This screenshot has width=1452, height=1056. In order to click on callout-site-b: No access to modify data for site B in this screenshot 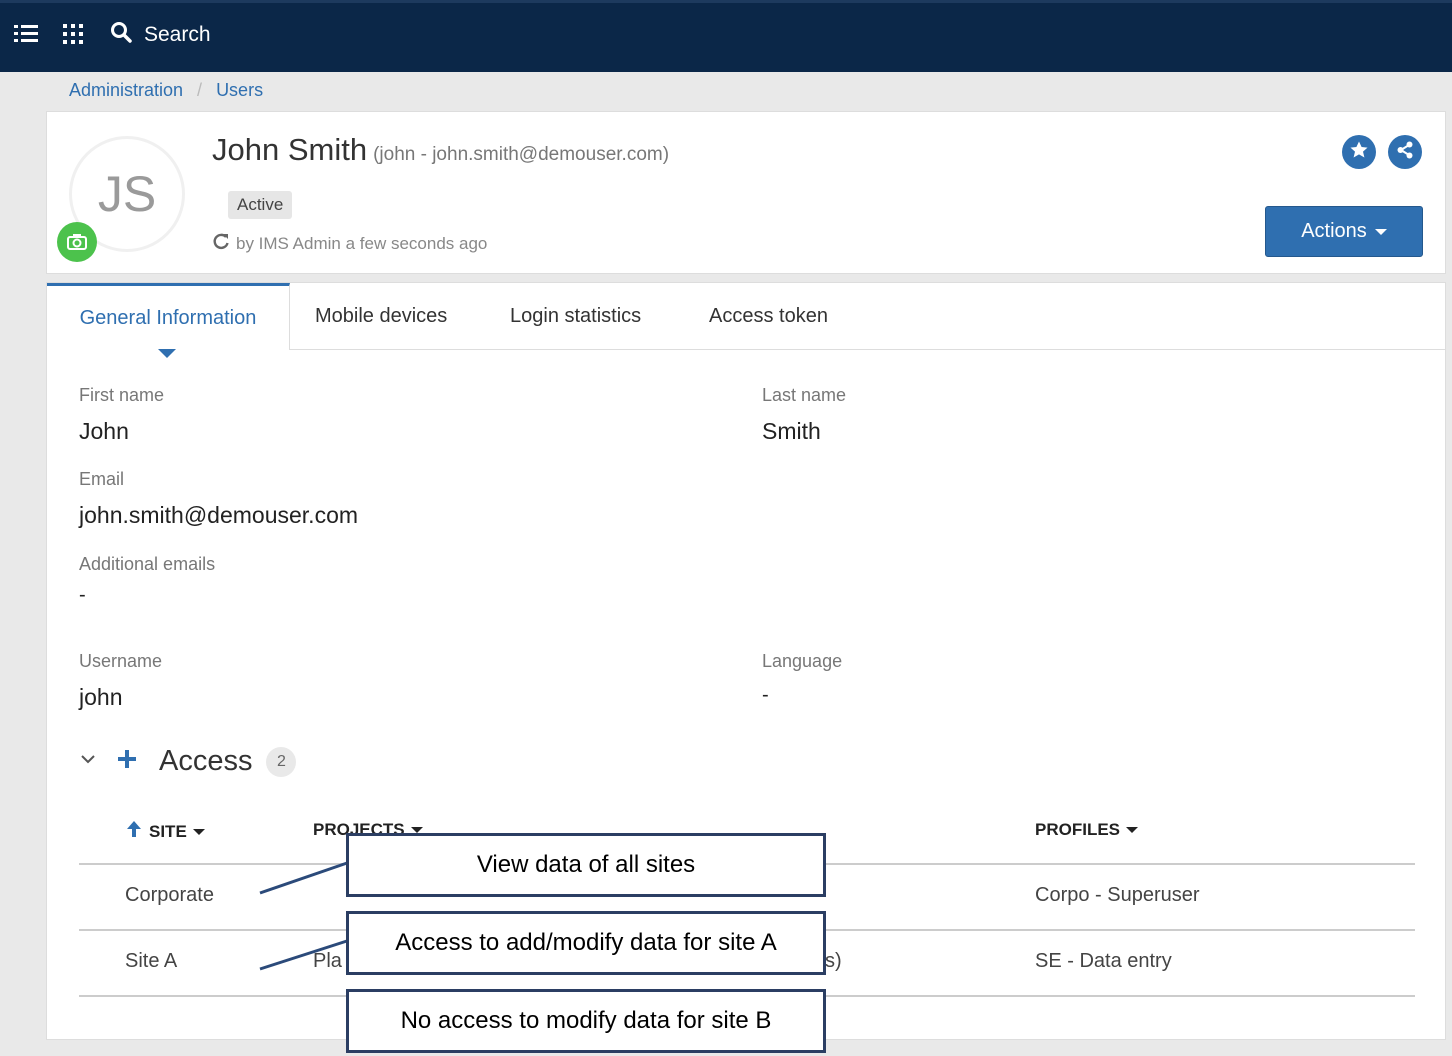, I will do `click(586, 1021)`.